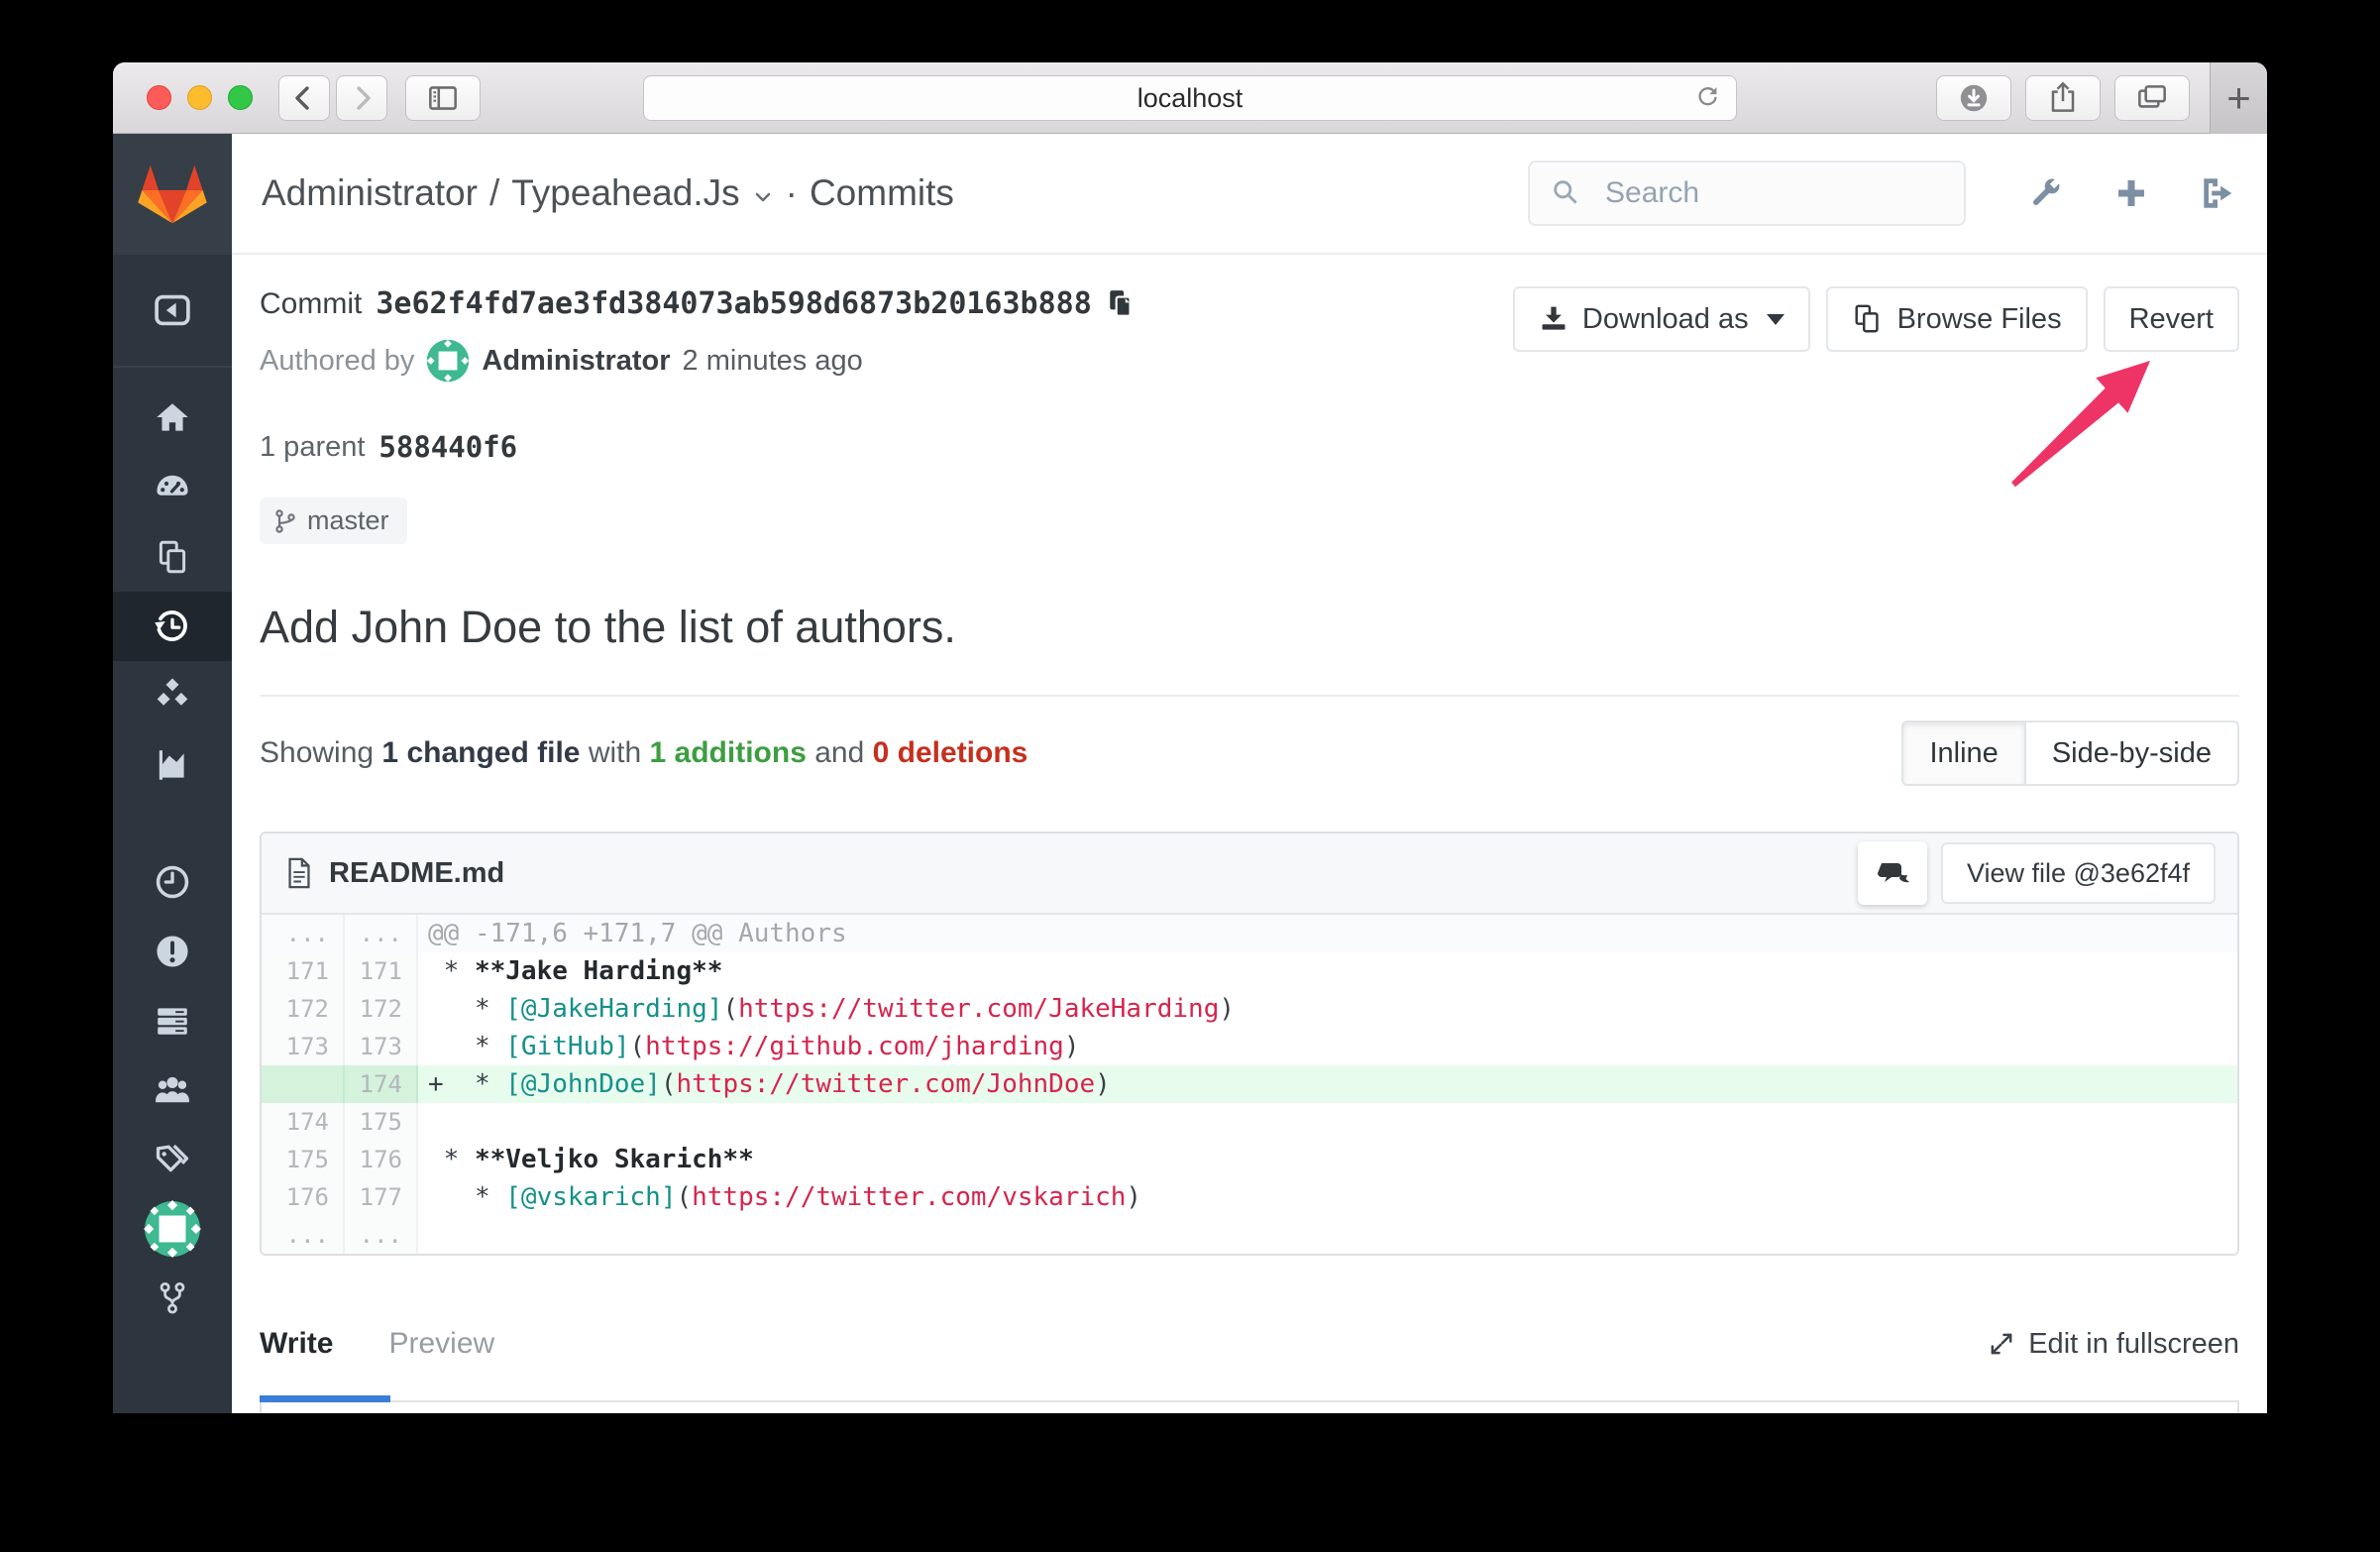 The width and height of the screenshot is (2380, 1552). Describe the element at coordinates (172, 557) in the screenshot. I see `sidebar-item-projects` at that location.